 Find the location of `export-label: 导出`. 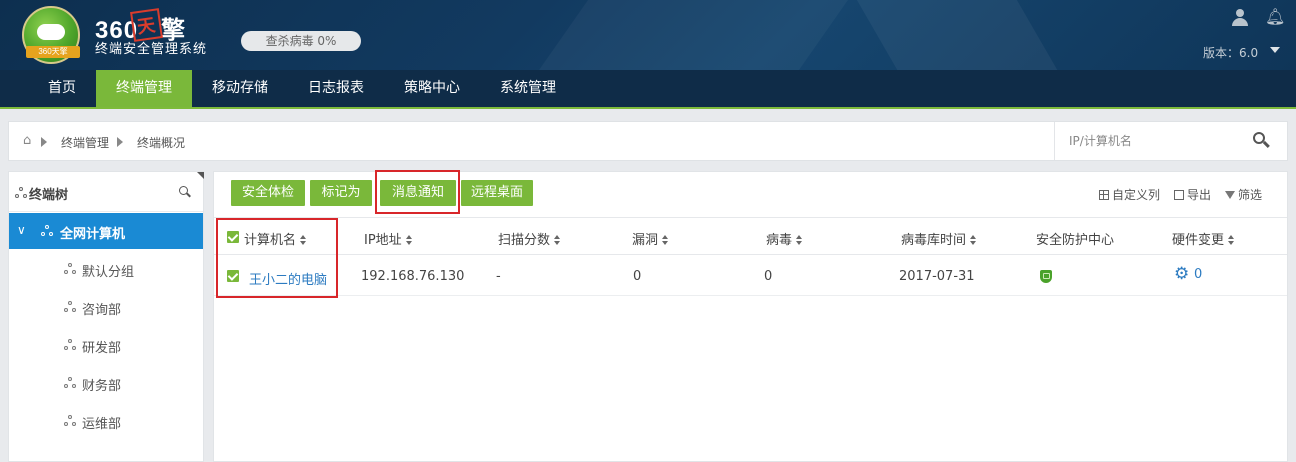

export-label: 导出 is located at coordinates (1199, 195).